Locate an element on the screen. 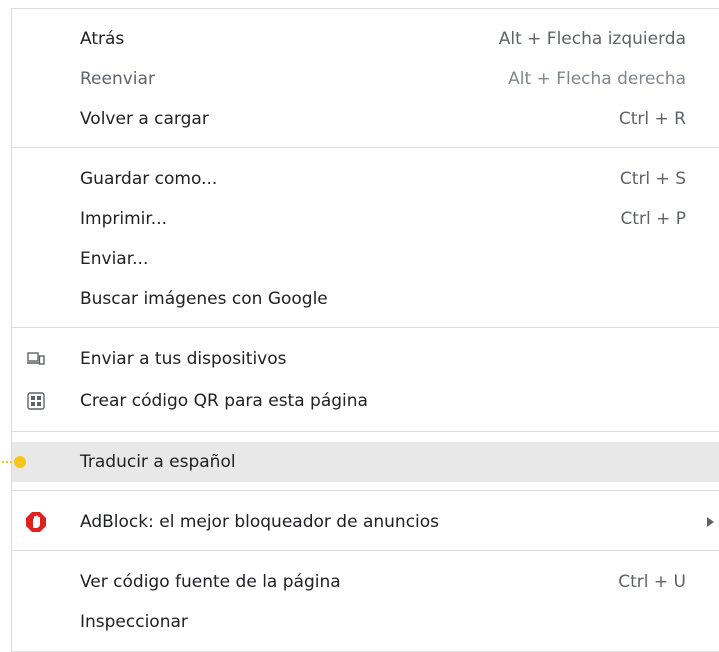  menu-item-reload: Volver a cargar Ctrl + R is located at coordinates (365, 119).